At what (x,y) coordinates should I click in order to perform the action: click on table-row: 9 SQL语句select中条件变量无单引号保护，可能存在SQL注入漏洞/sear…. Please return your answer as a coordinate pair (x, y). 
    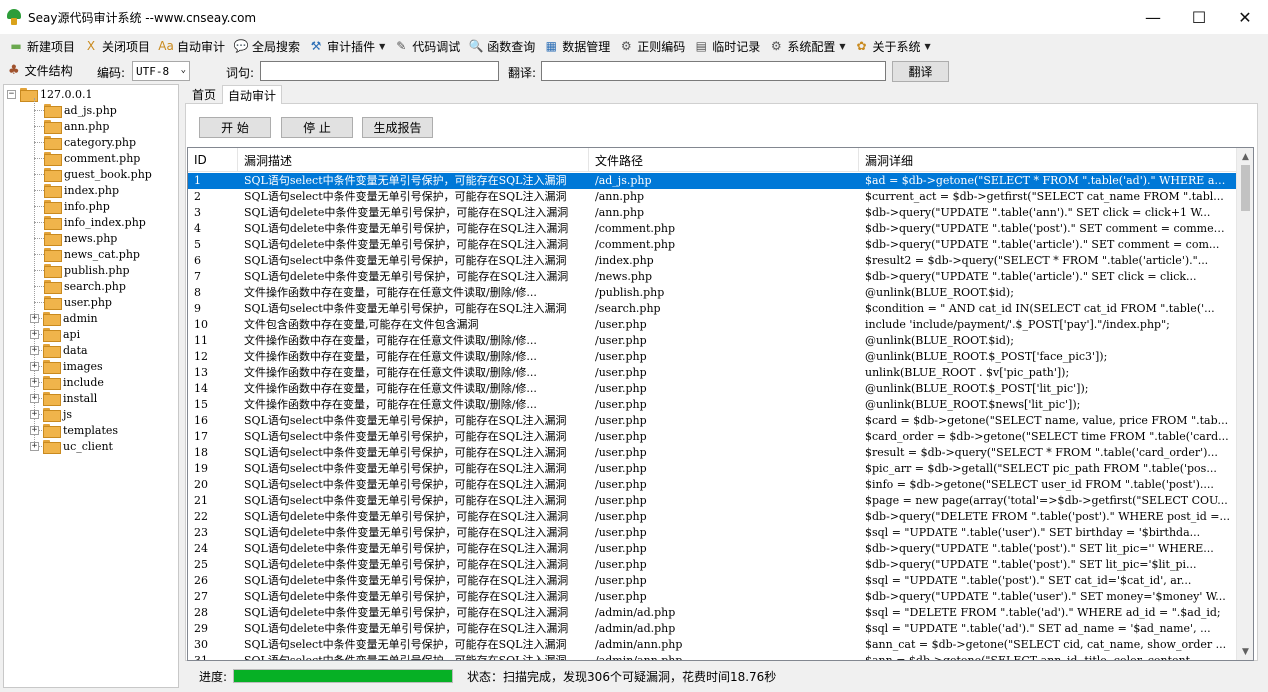
    Looking at the image, I should click on (712, 309).